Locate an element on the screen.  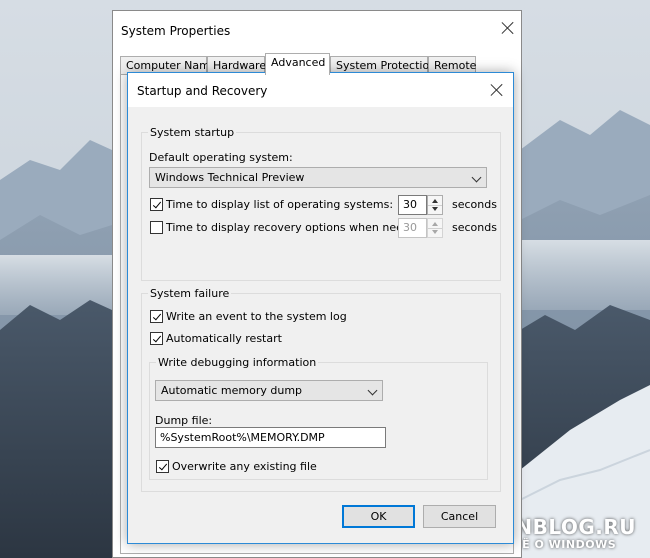
time-os-list-stepper: 30 is located at coordinates (421, 205).